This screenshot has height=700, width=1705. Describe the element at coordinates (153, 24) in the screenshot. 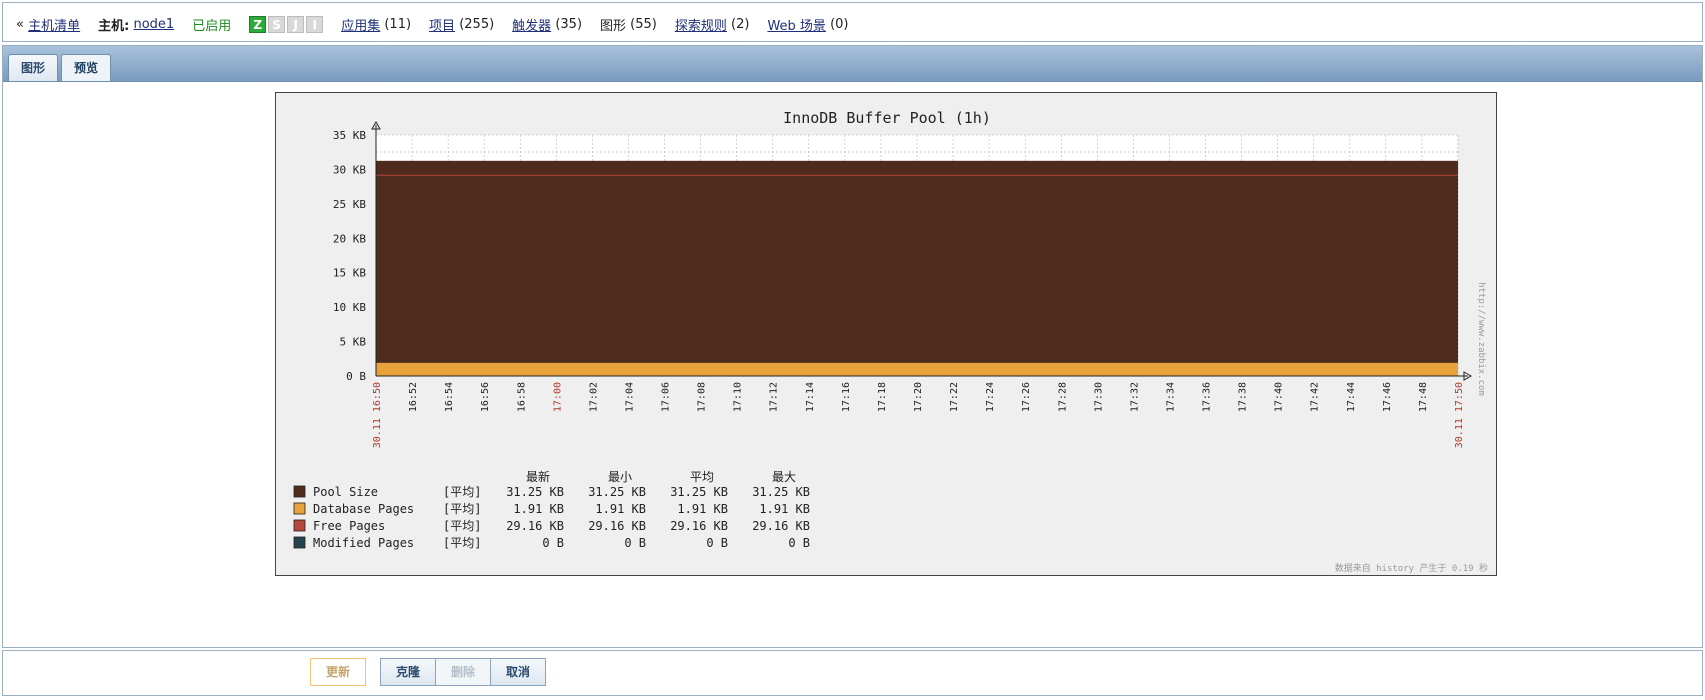

I see `host-name-link: node1` at that location.